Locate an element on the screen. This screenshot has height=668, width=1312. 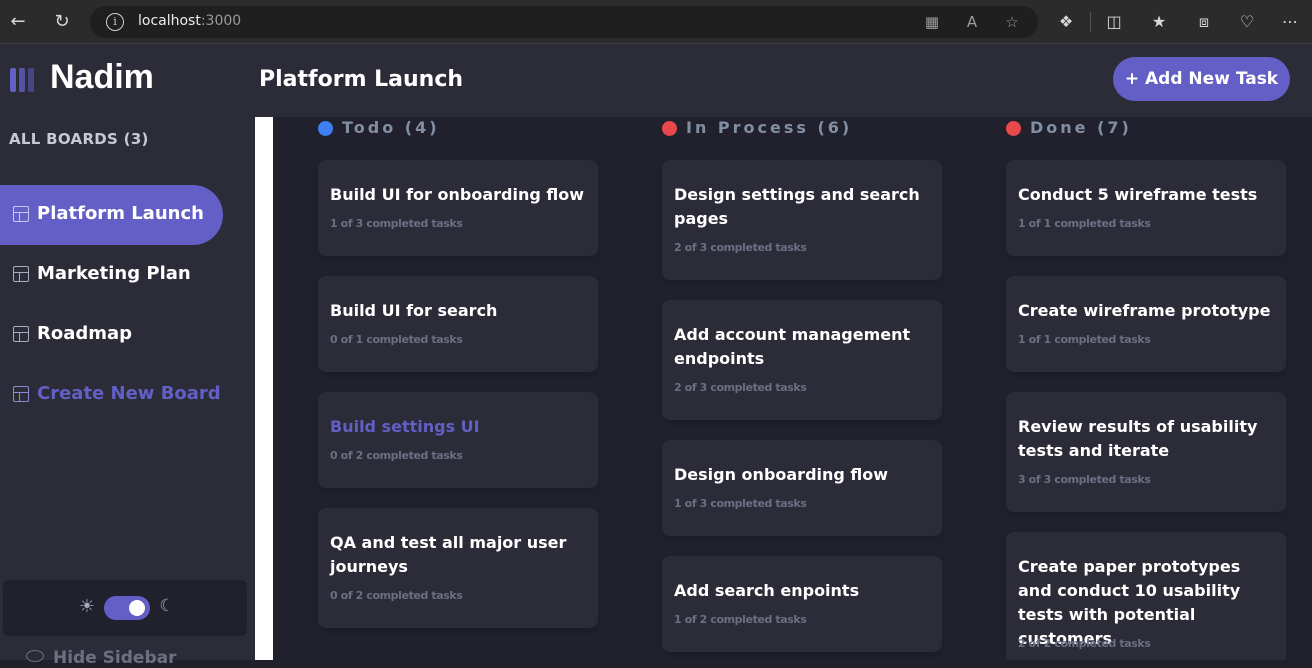
sidebar-item-roadmap: Roadmap is located at coordinates (111, 335).